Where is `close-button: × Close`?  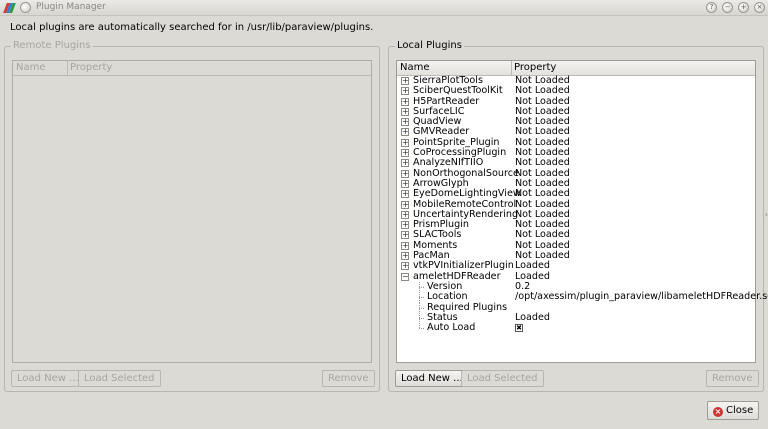
close-button: × Close is located at coordinates (733, 410).